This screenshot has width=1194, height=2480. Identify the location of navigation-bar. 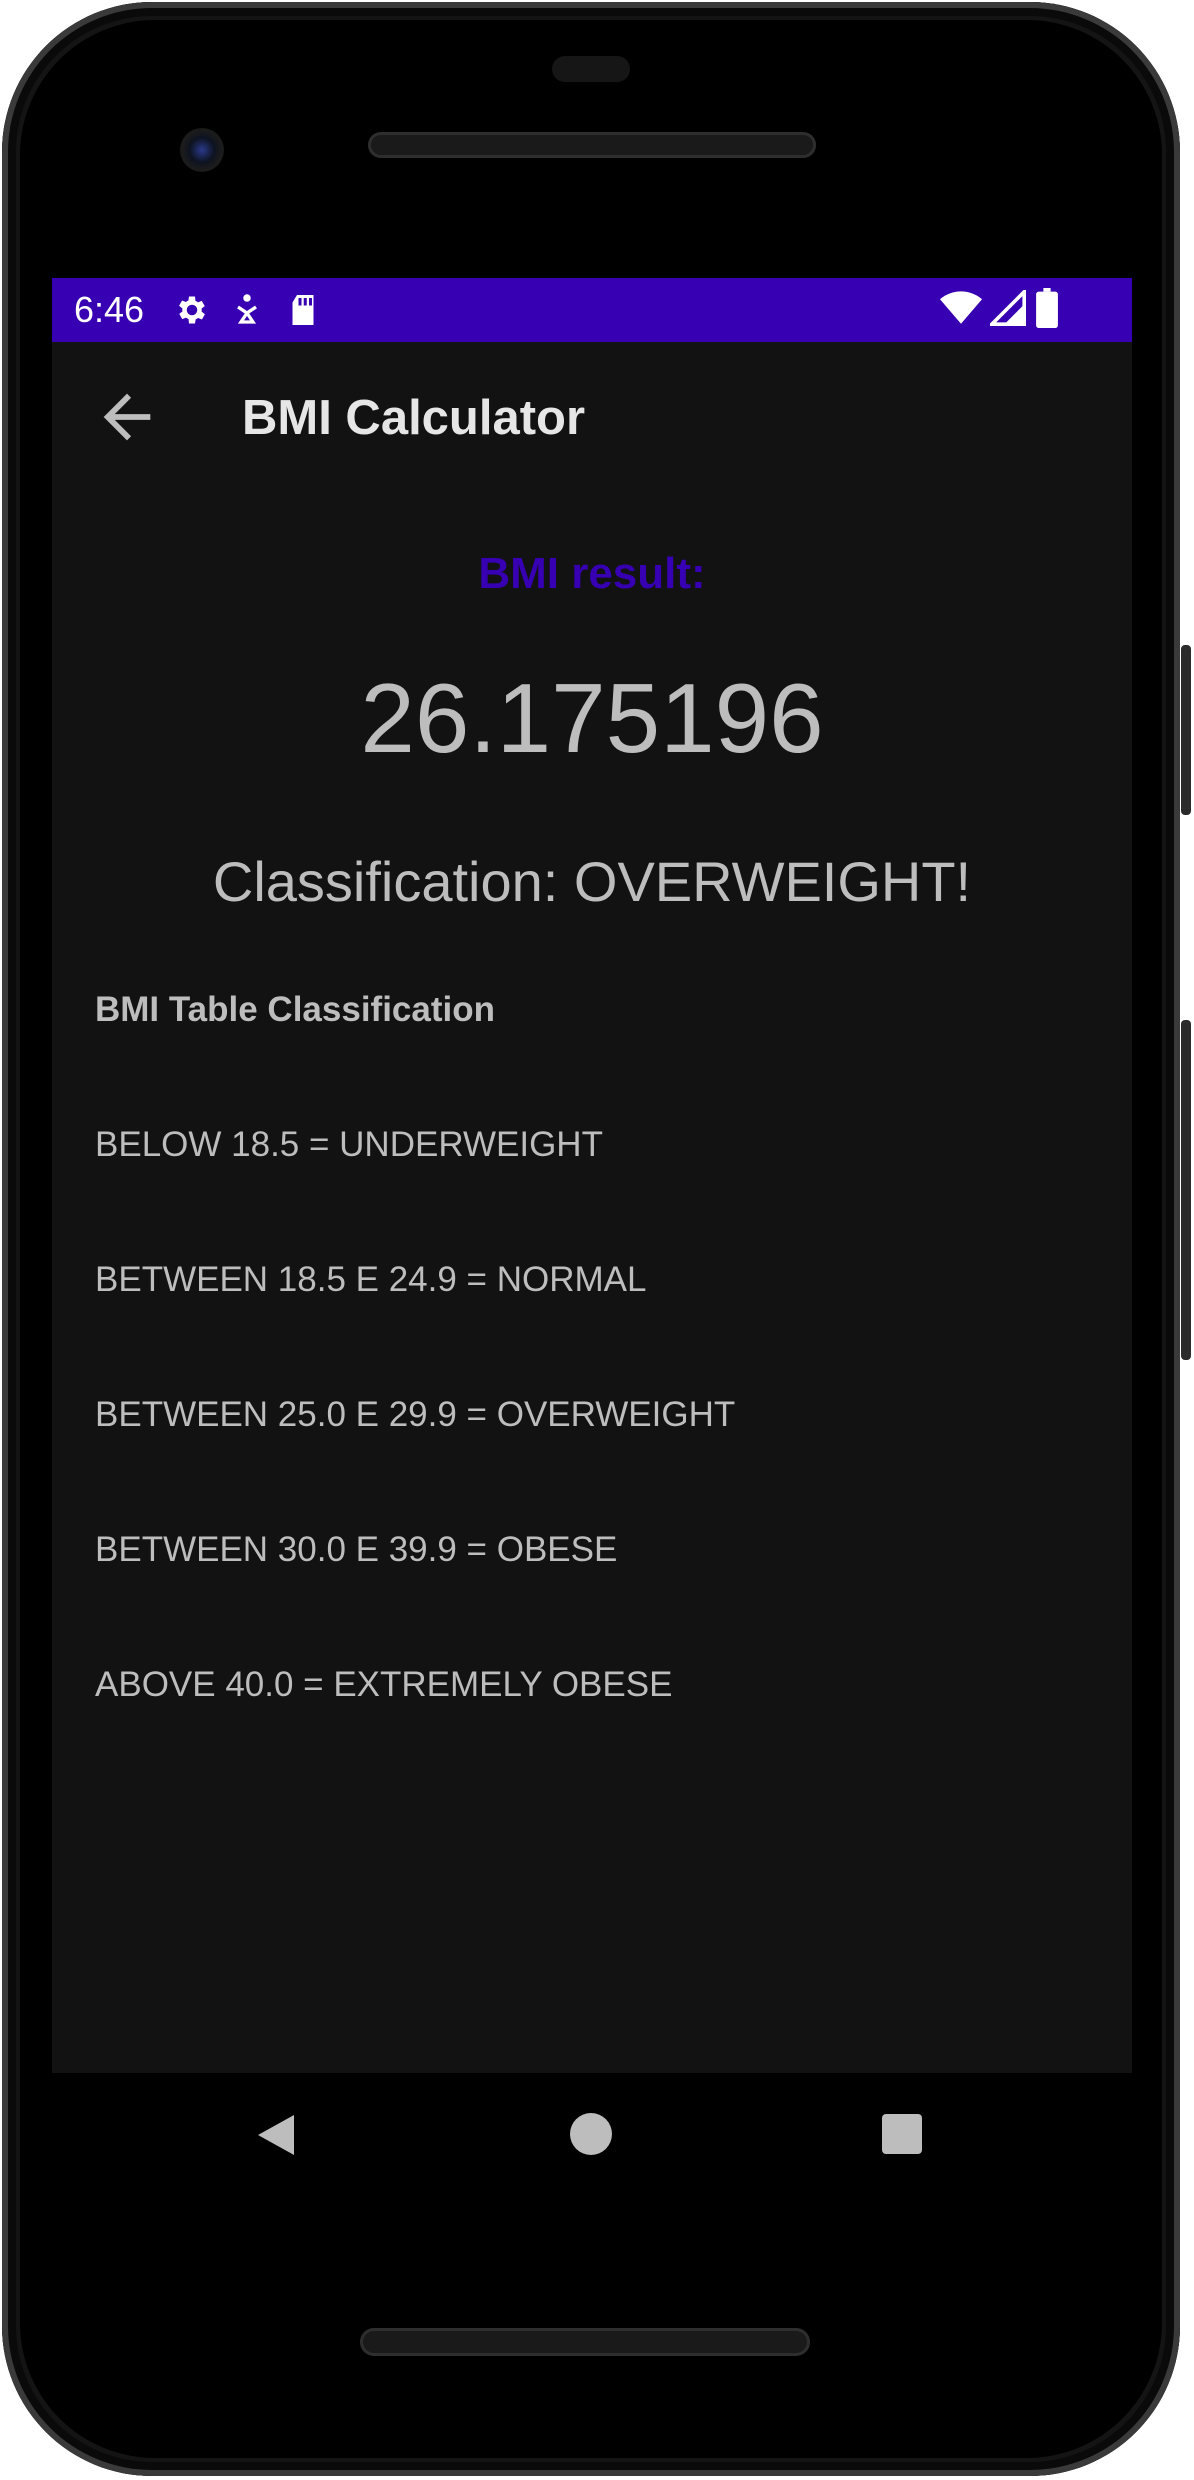
(592, 2136).